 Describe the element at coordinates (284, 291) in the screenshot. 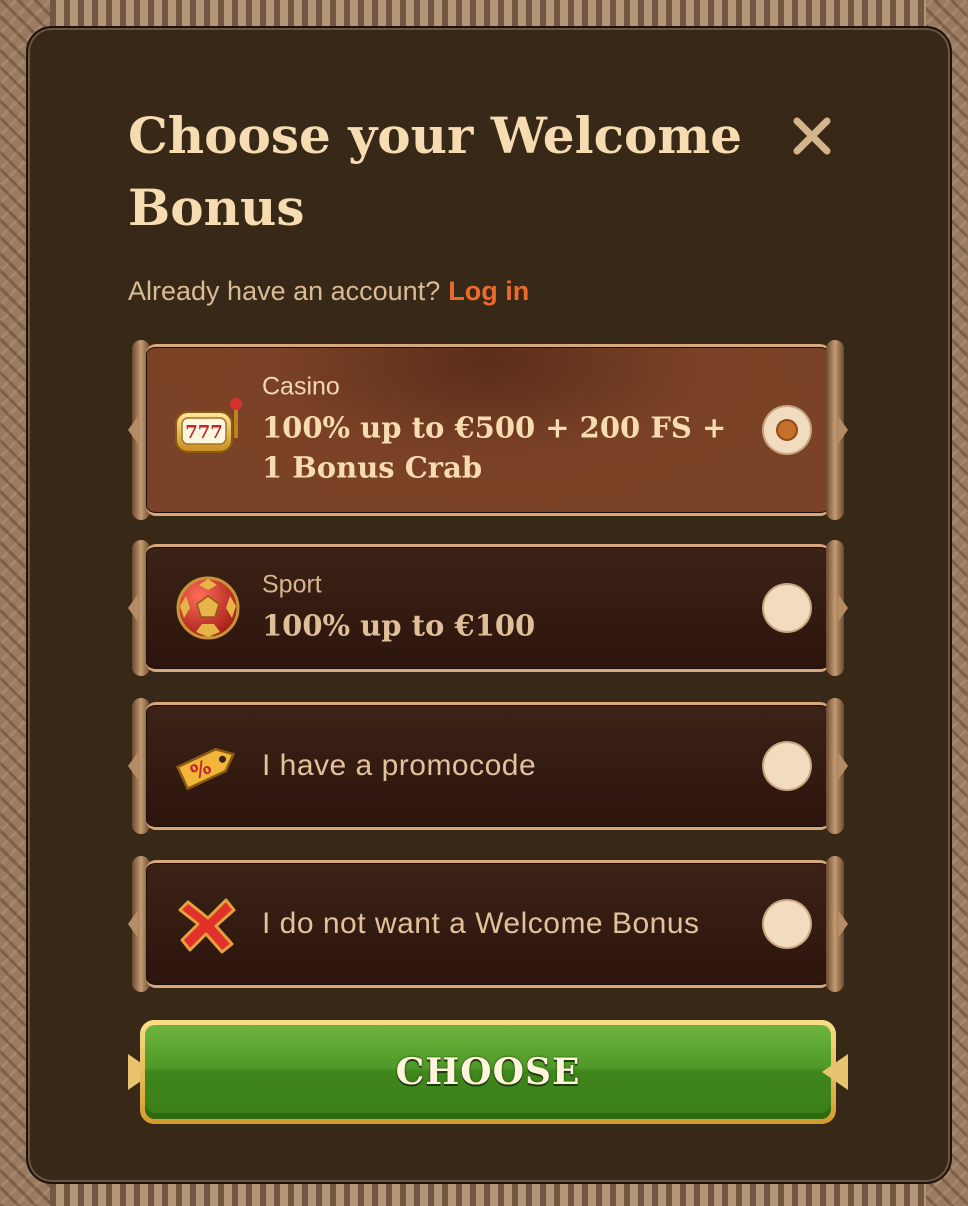

I see `account-prompt-text: Already have an account?` at that location.